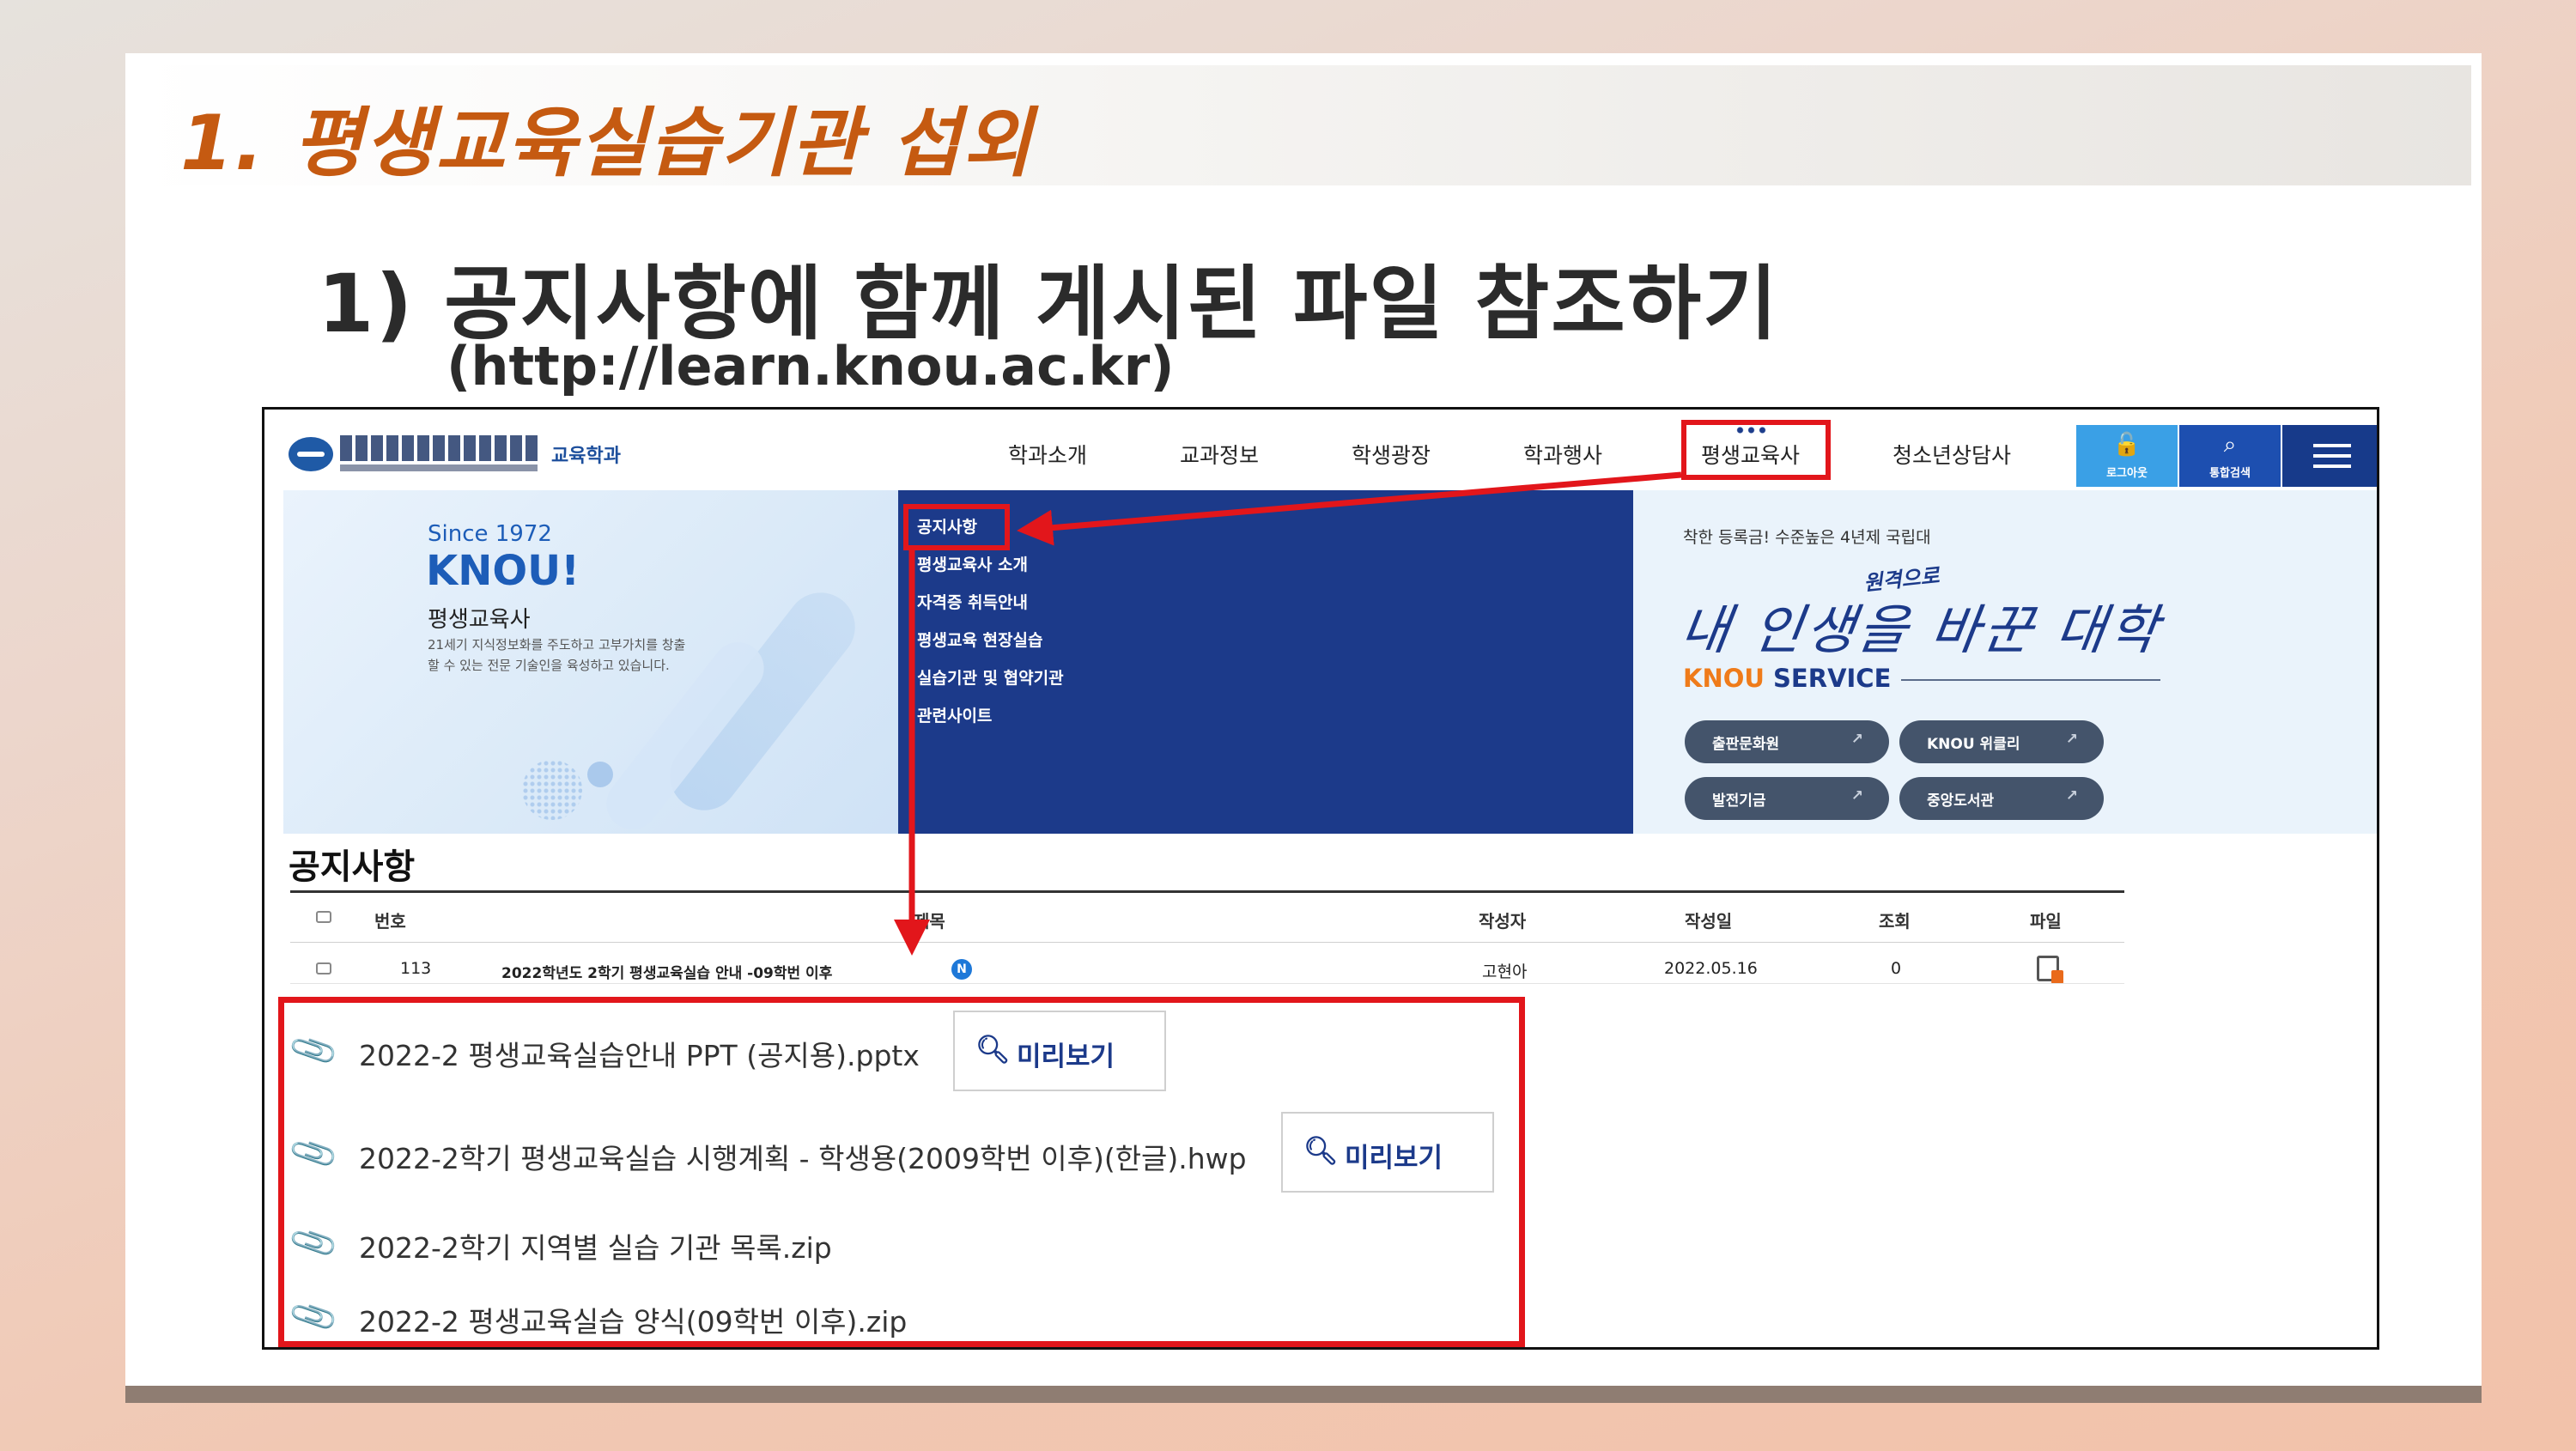 The width and height of the screenshot is (2576, 1451). I want to click on banner-knou-title: KNOU!, so click(503, 571).